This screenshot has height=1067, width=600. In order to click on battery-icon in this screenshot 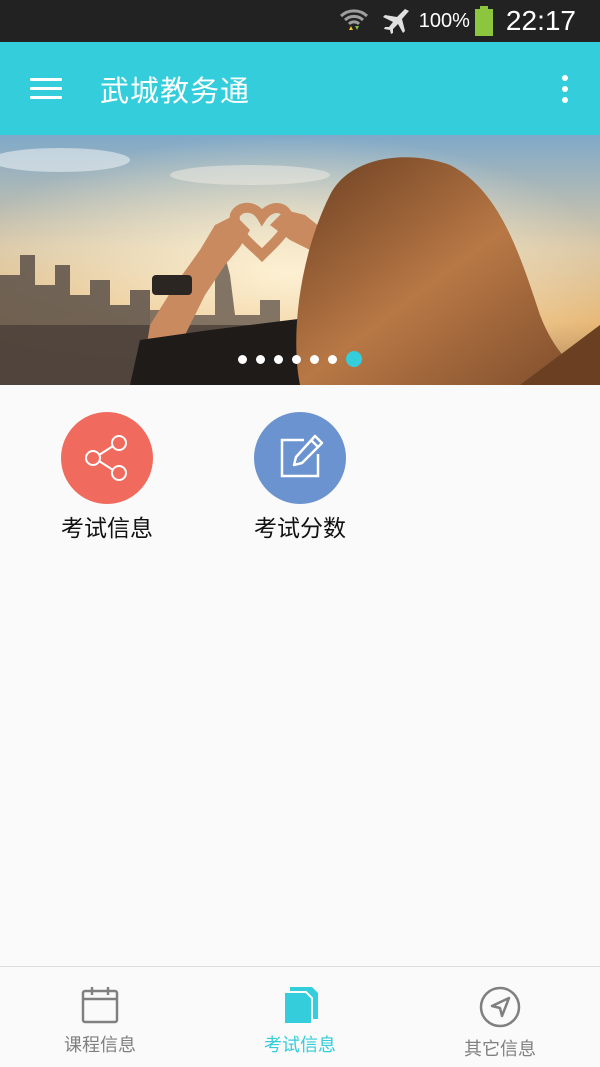, I will do `click(484, 21)`.